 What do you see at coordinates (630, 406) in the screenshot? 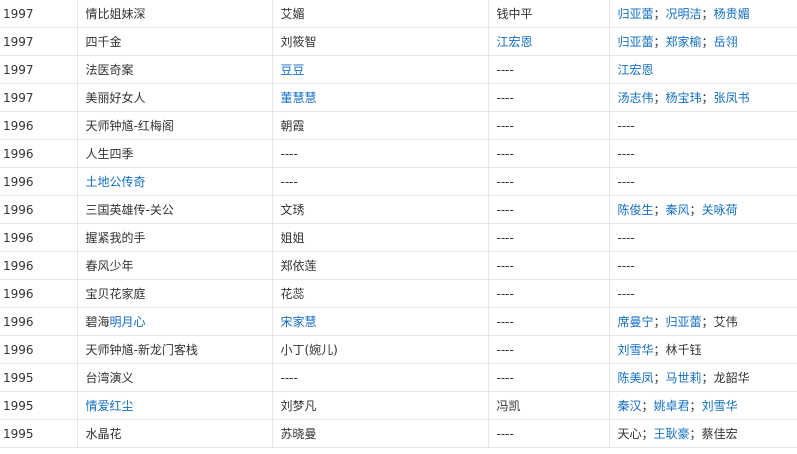
I see `costar-link: 秦汉` at bounding box center [630, 406].